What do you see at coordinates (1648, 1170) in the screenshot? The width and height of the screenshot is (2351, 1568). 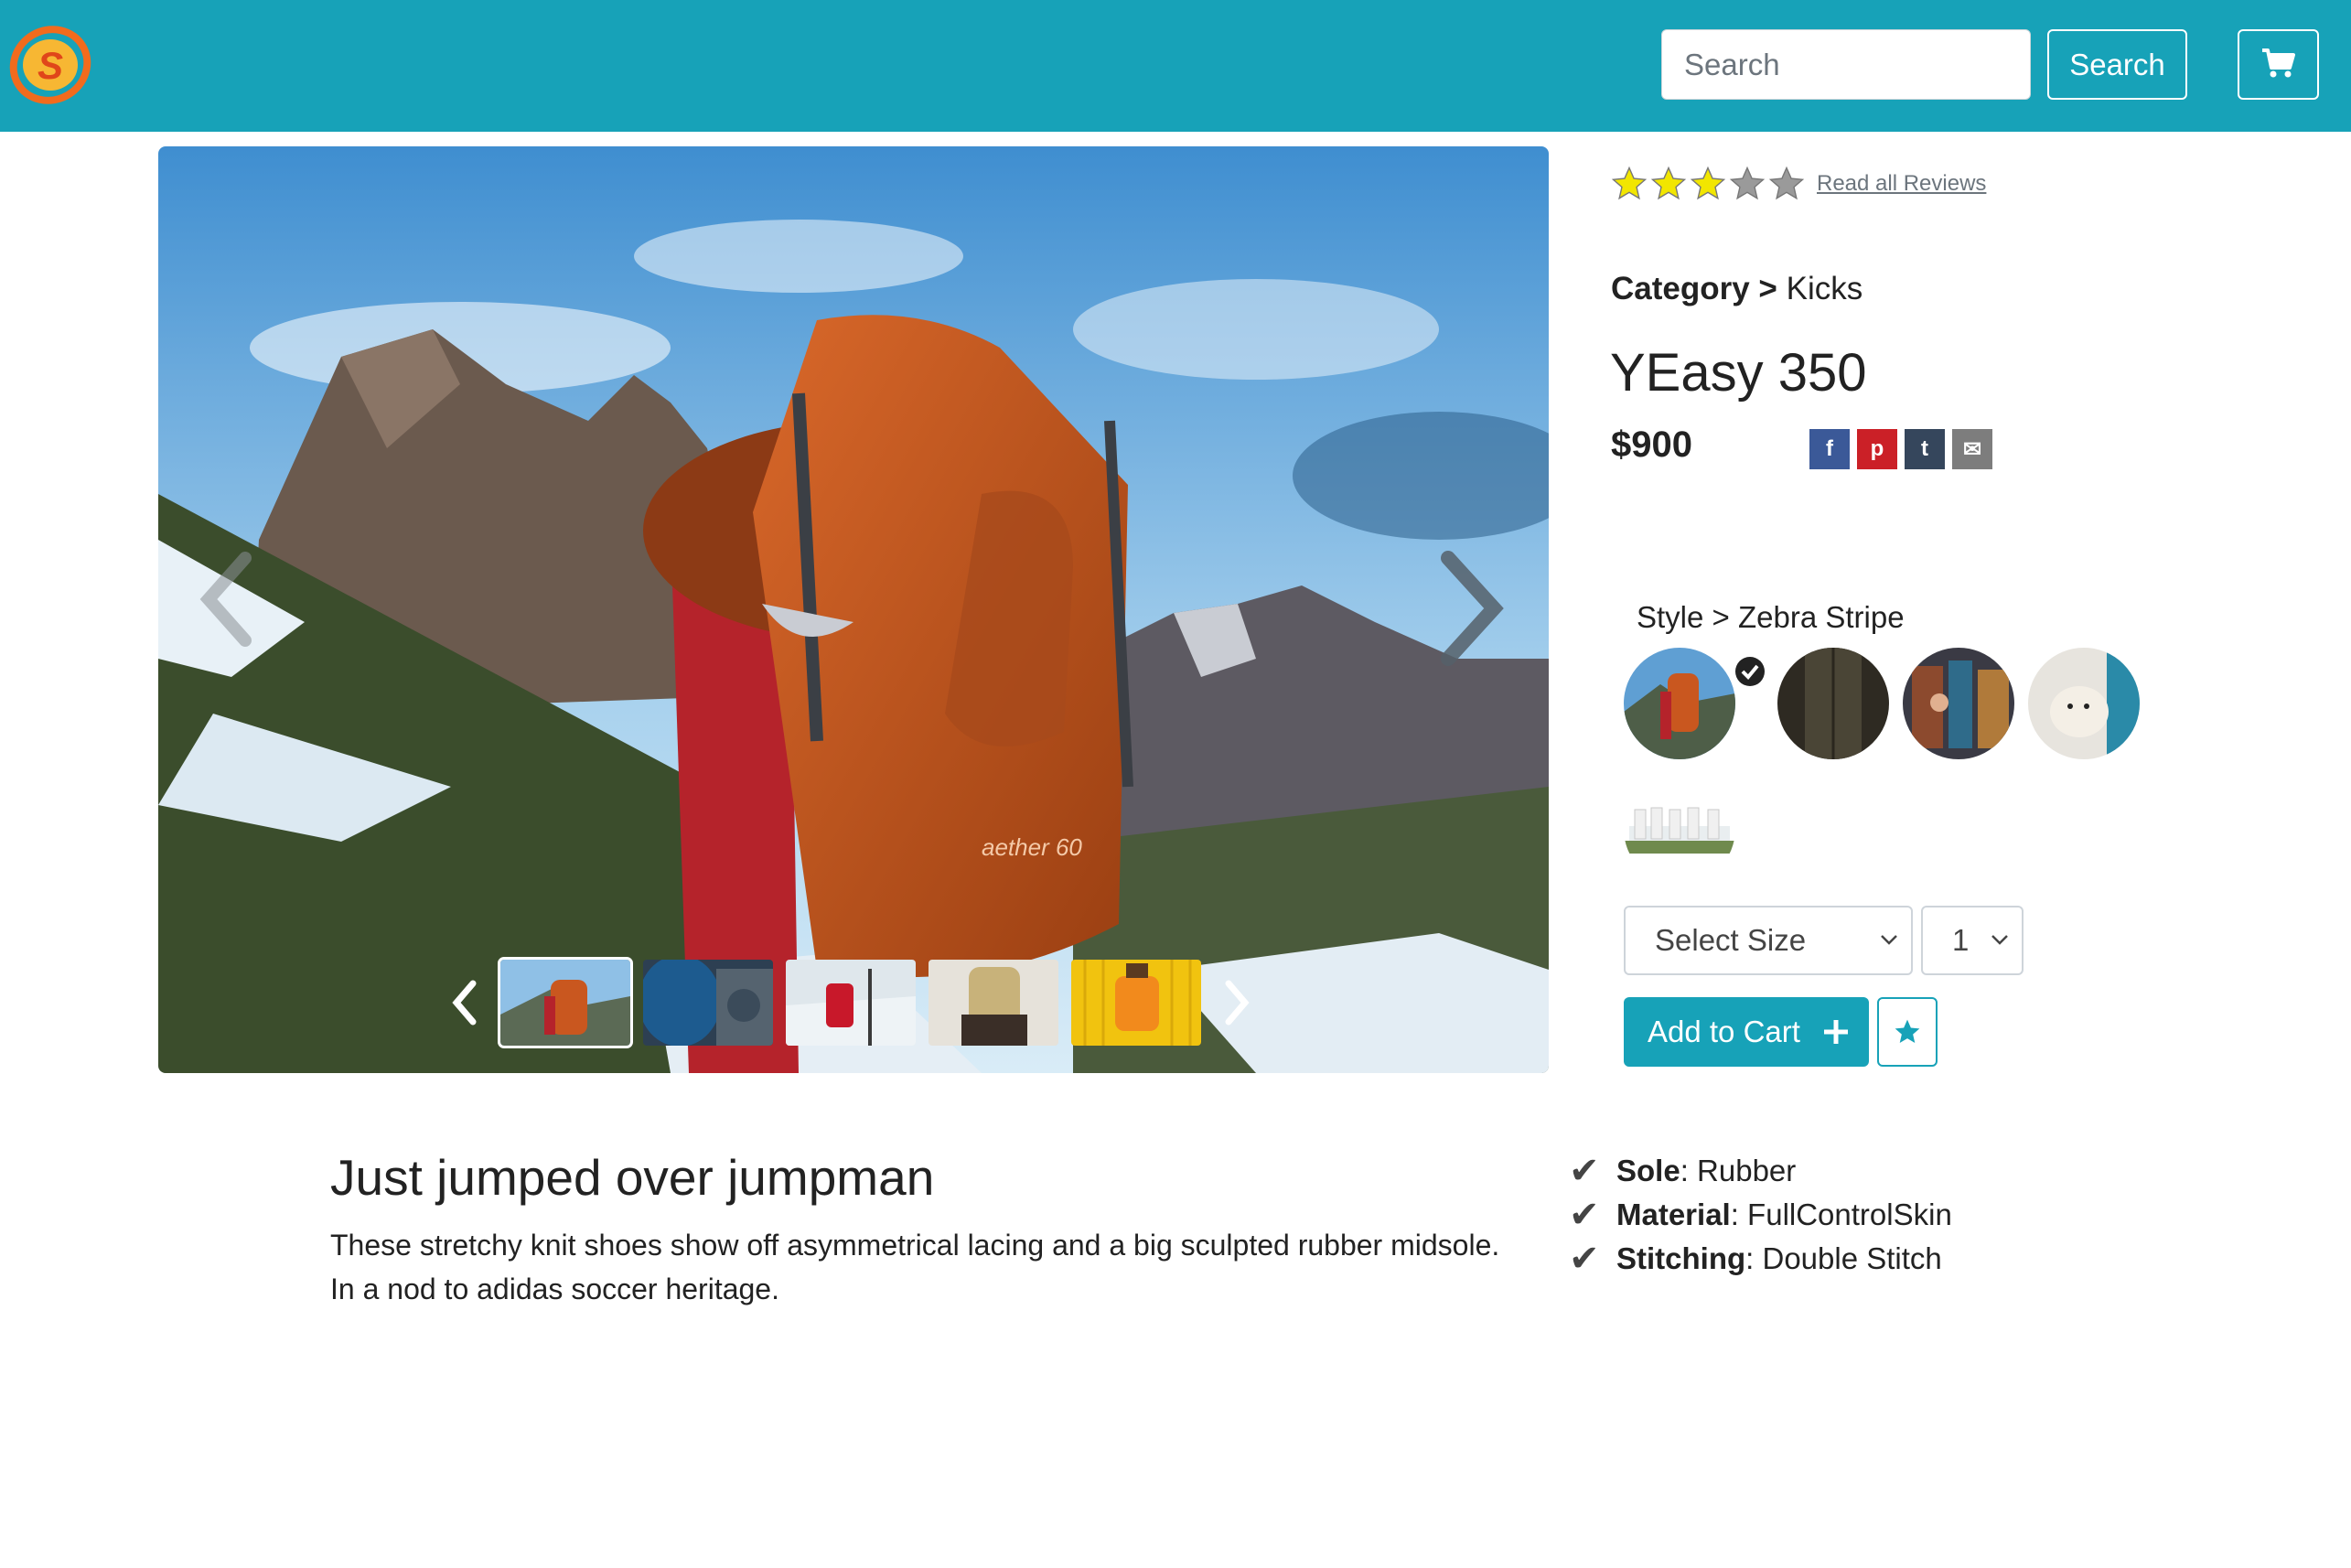 I see `feature-label: Sole` at bounding box center [1648, 1170].